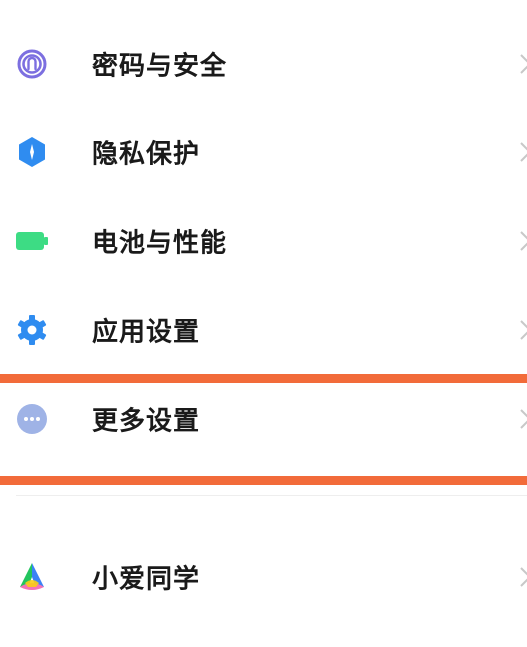 The image size is (527, 647). I want to click on settings-item-label: 更多设置, so click(146, 421).